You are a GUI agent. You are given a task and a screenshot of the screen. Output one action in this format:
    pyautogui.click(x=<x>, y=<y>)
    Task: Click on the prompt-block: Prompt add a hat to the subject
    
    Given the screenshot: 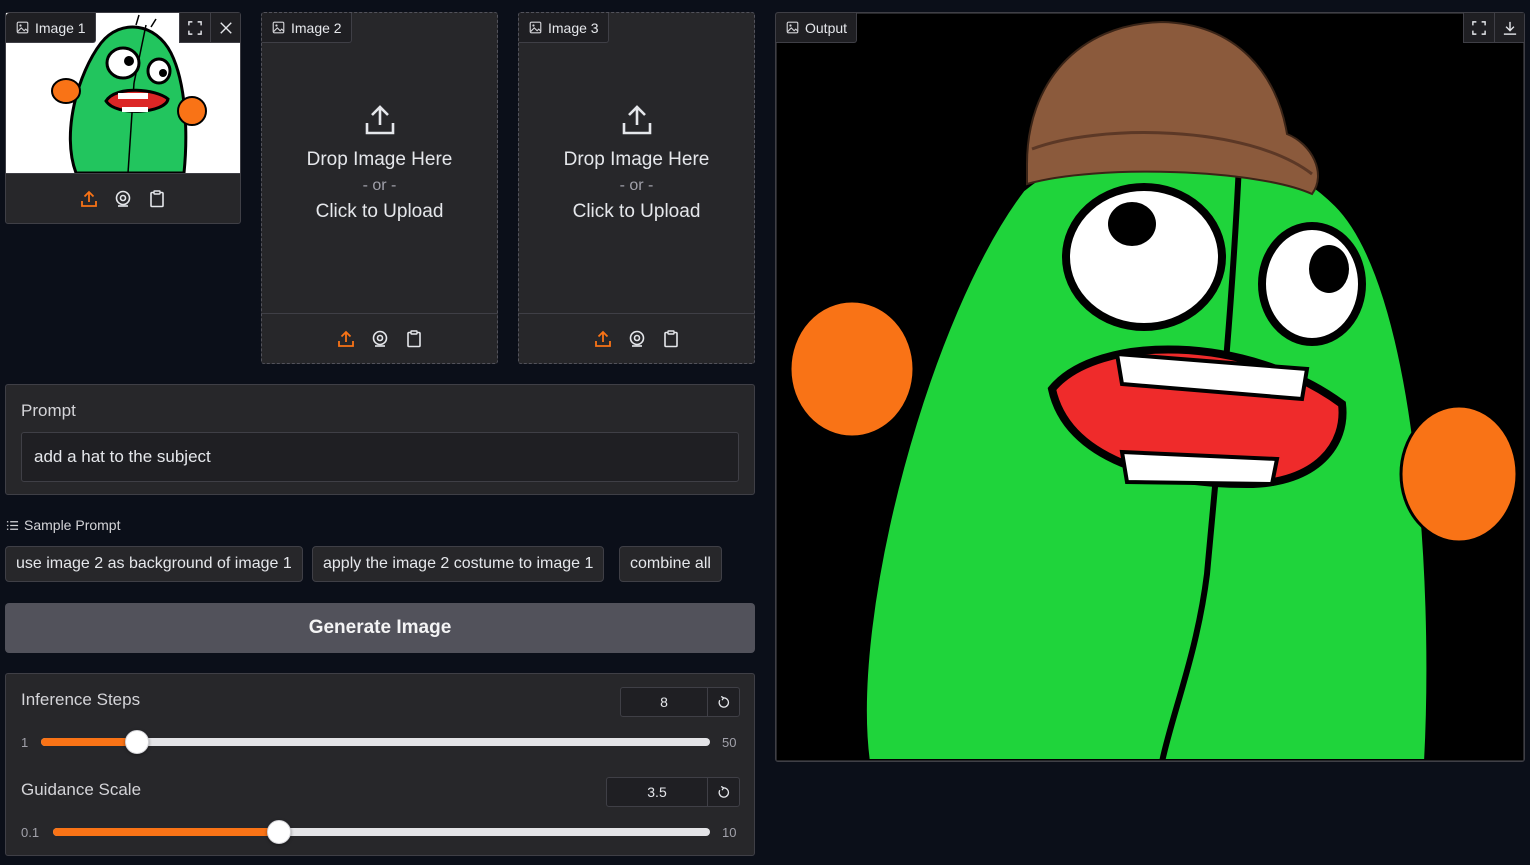 What is the action you would take?
    pyautogui.click(x=380, y=439)
    